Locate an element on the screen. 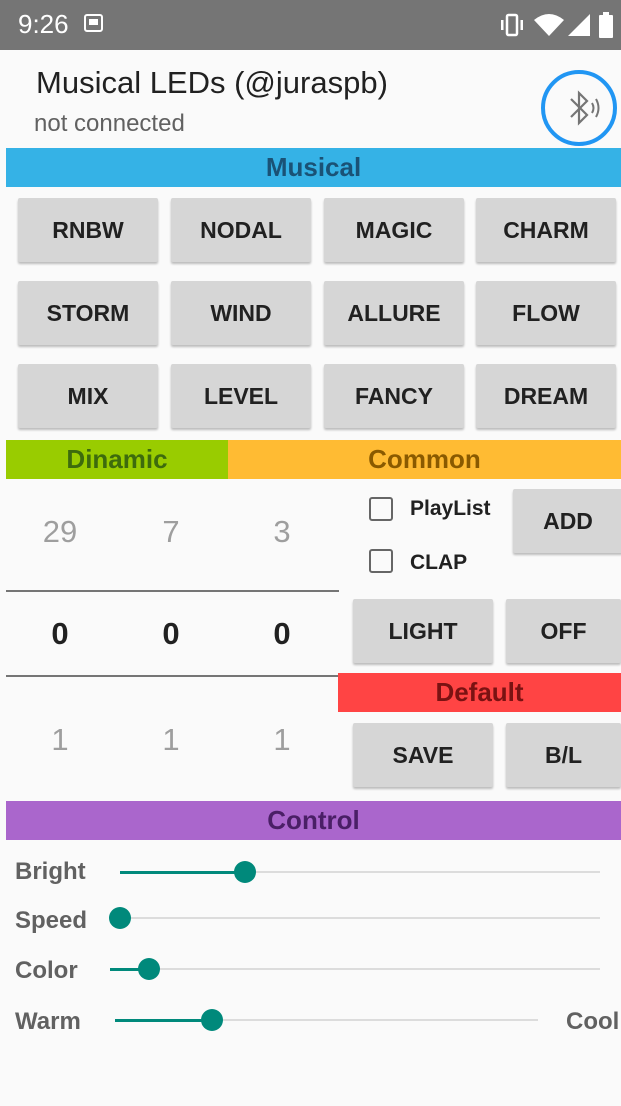 The image size is (621, 1106). picker1-next-value: 1 is located at coordinates (60, 740).